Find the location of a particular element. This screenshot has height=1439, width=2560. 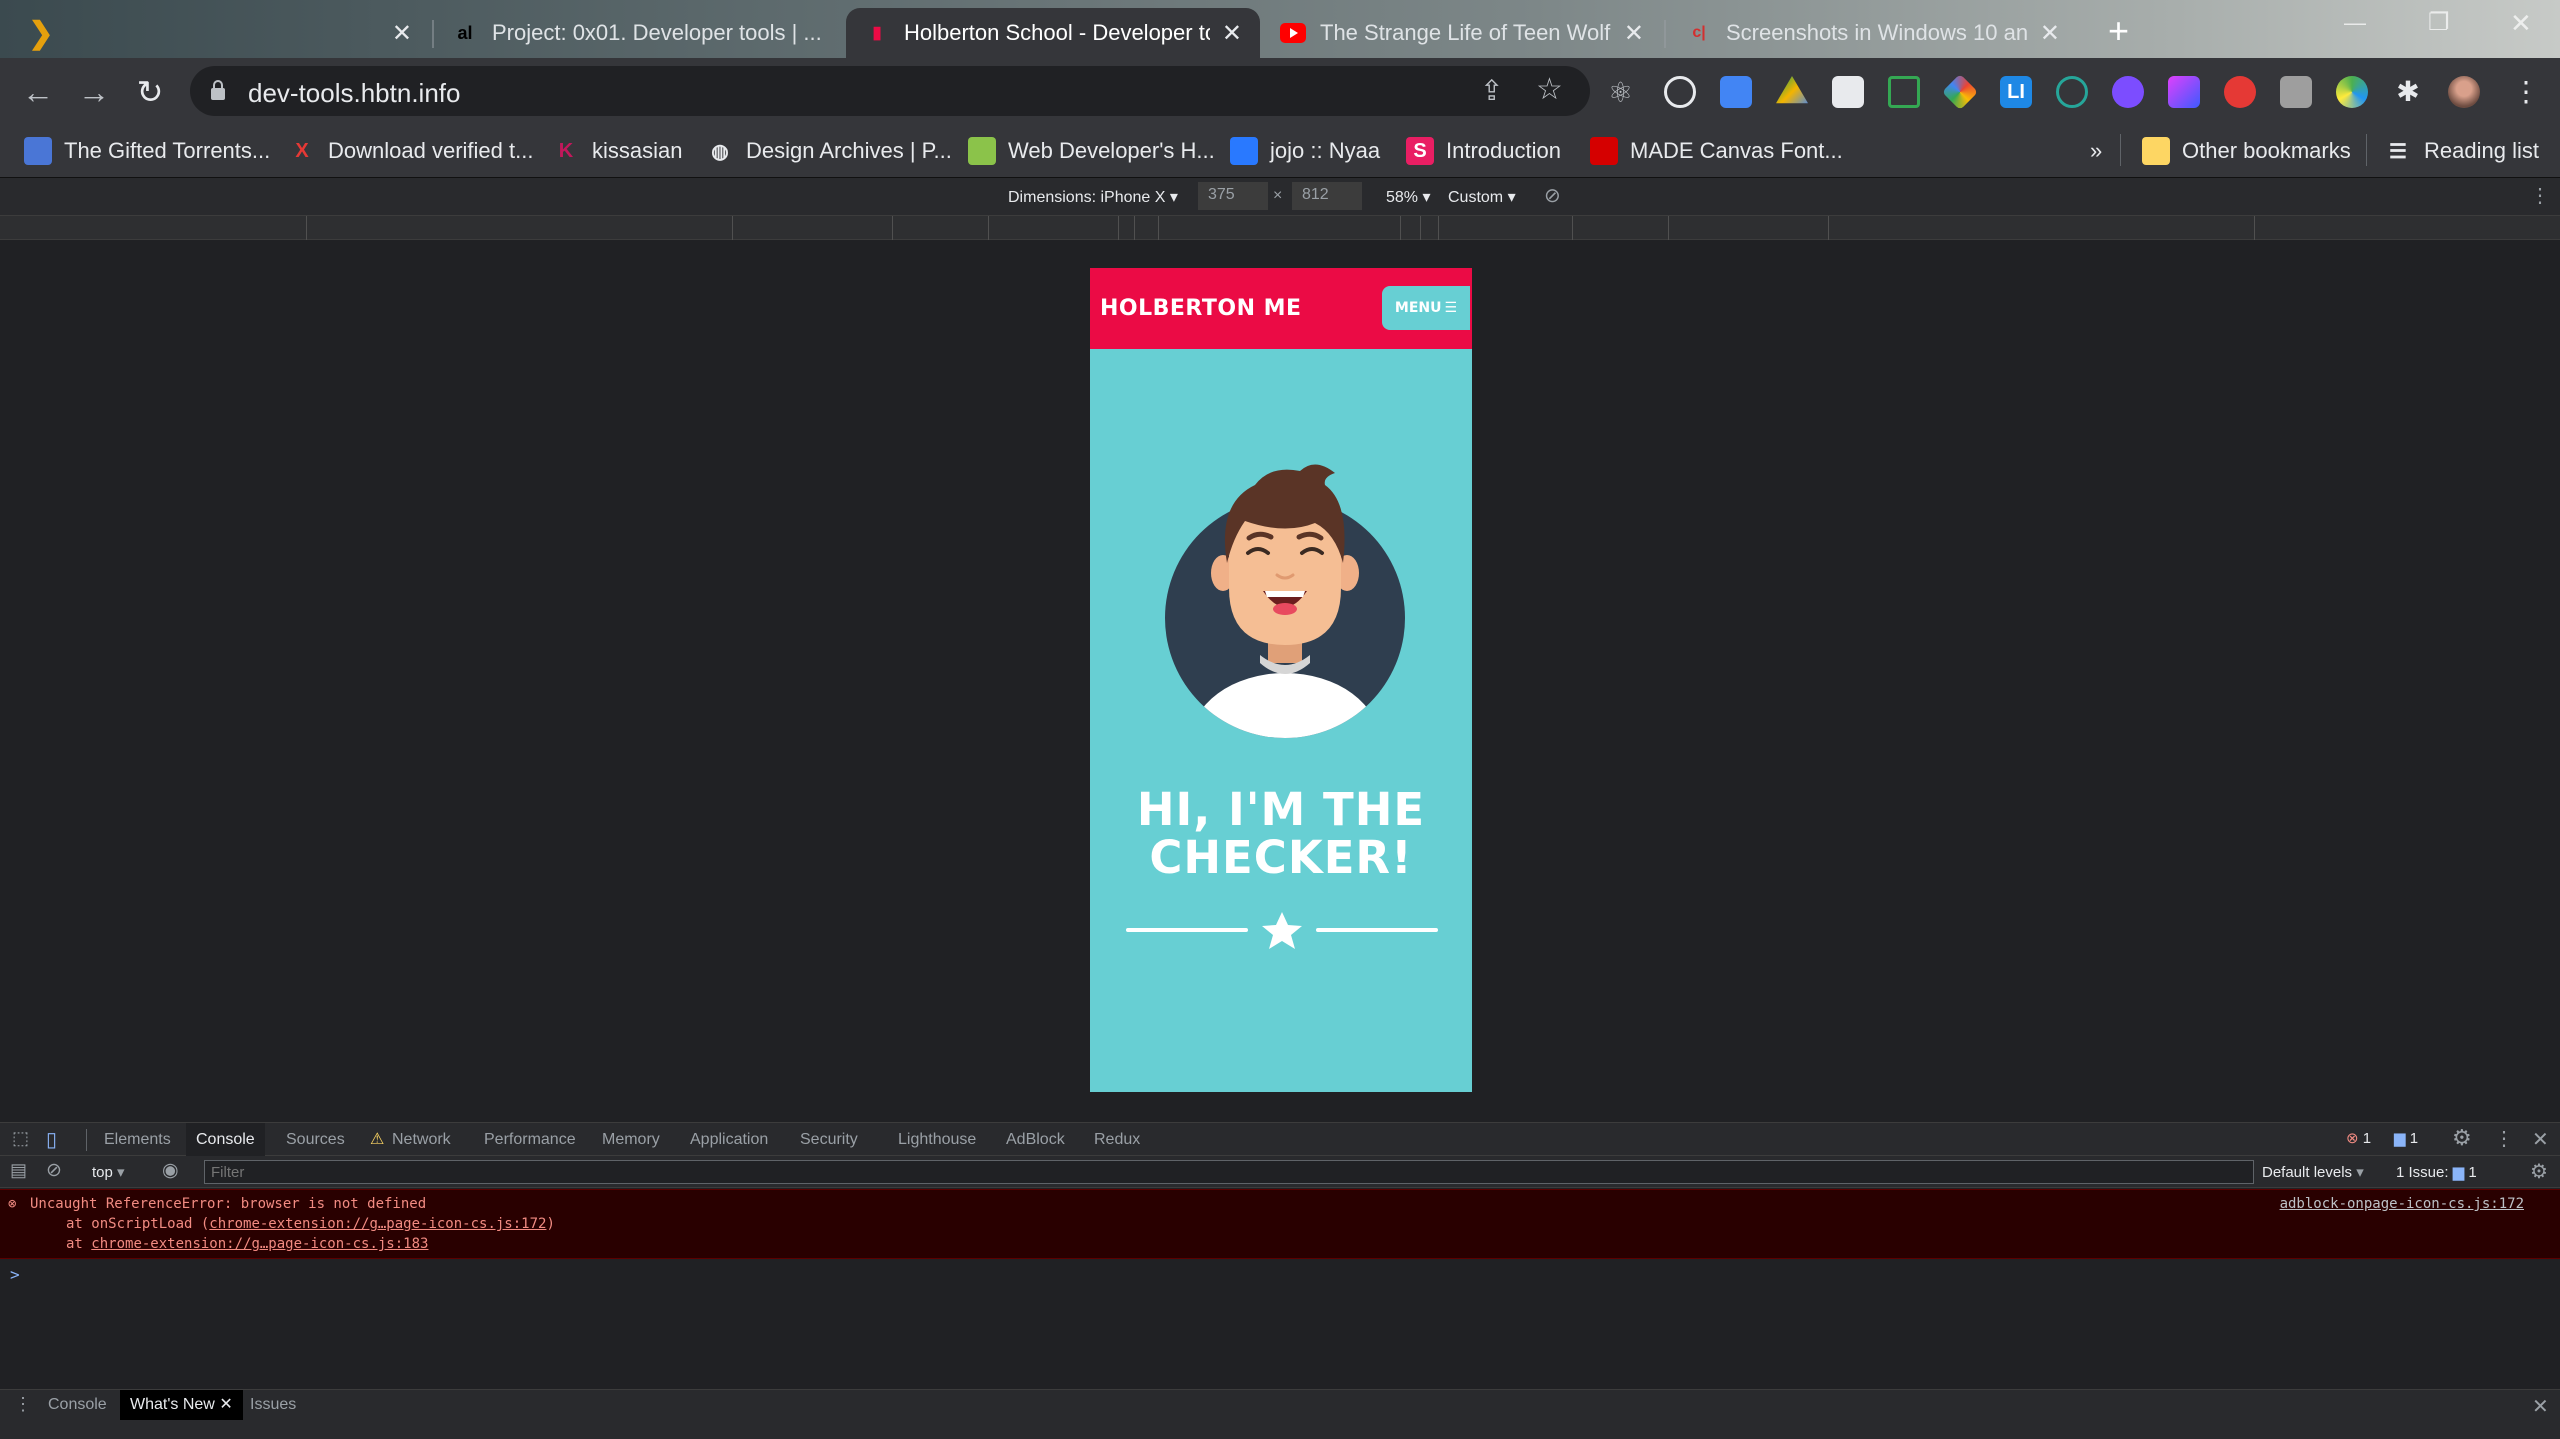

browser-tab-4: The Strange Life of Teen Wolf - Y ✕ is located at coordinates (1462, 33).